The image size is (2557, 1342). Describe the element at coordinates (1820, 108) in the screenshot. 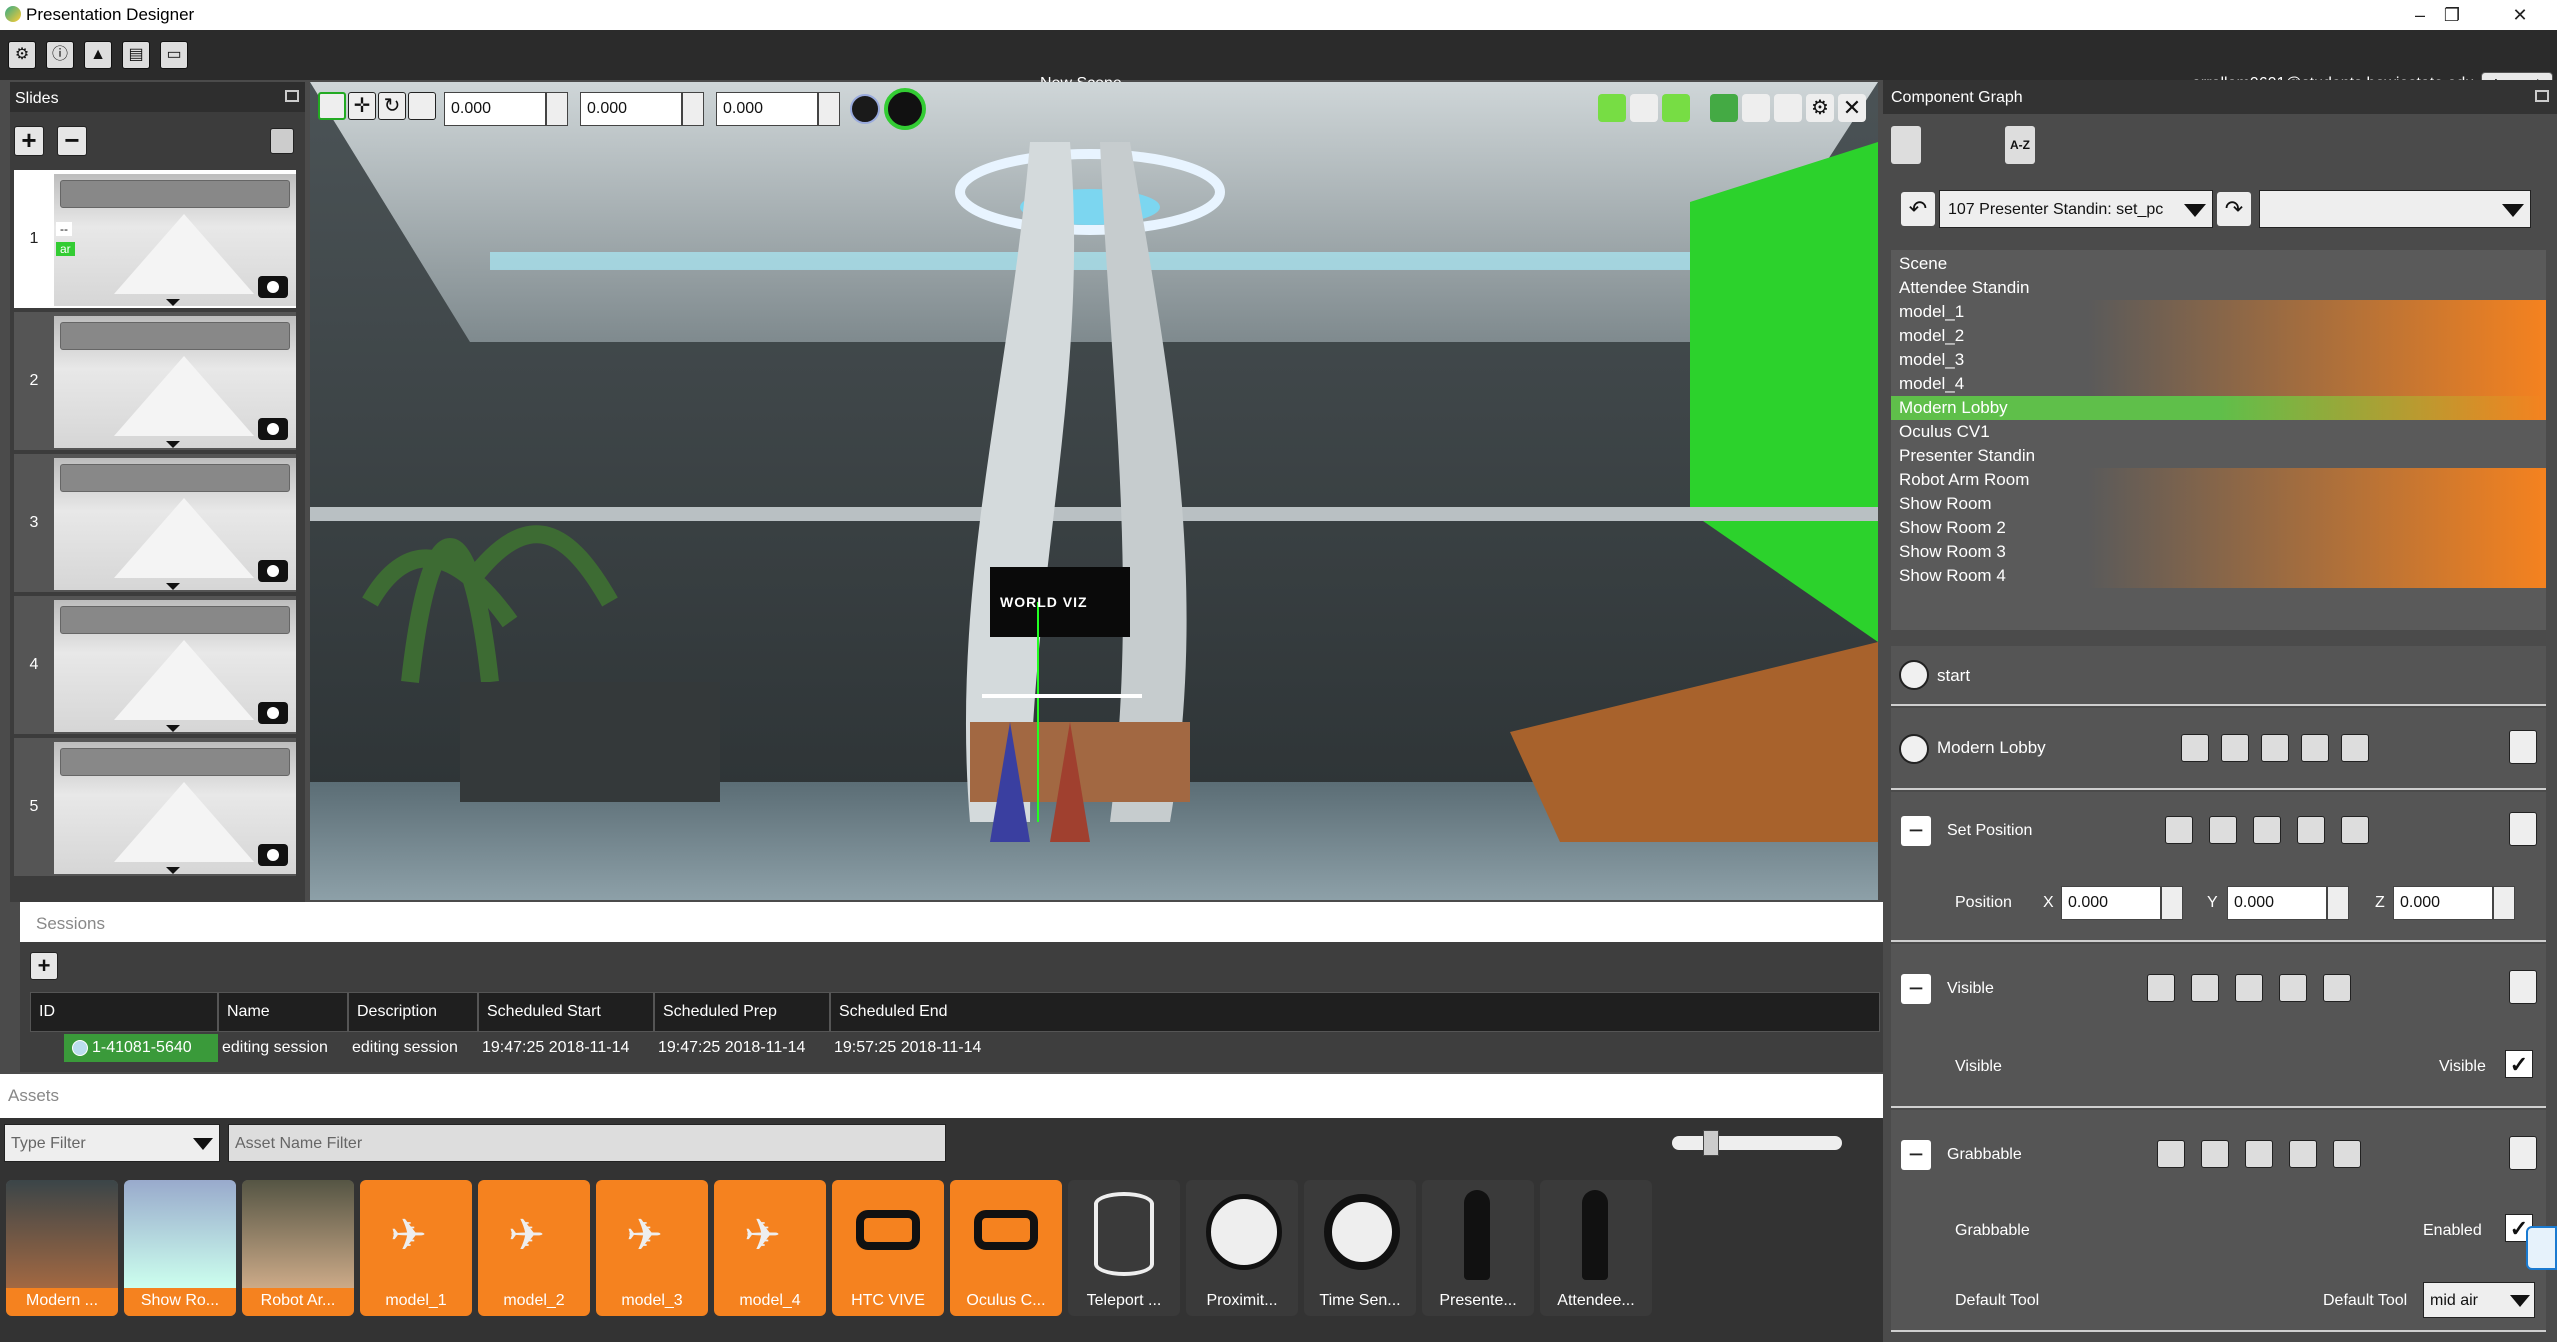

I see `viewport-settings-icon: ⚙` at that location.